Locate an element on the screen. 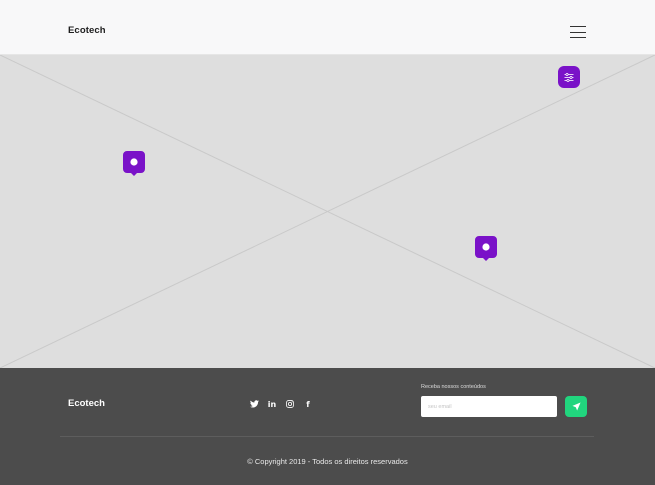  footer-brand-logo: Ecotech is located at coordinates (86, 403).